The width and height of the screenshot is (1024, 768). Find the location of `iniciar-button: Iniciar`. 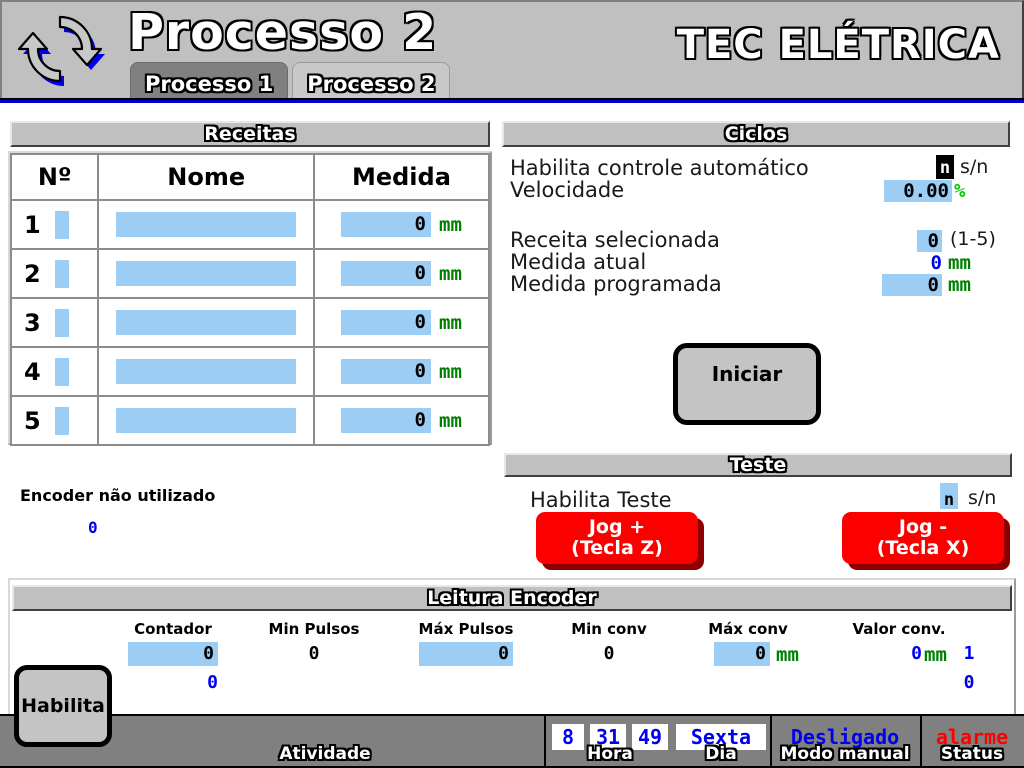

iniciar-button: Iniciar is located at coordinates (747, 384).